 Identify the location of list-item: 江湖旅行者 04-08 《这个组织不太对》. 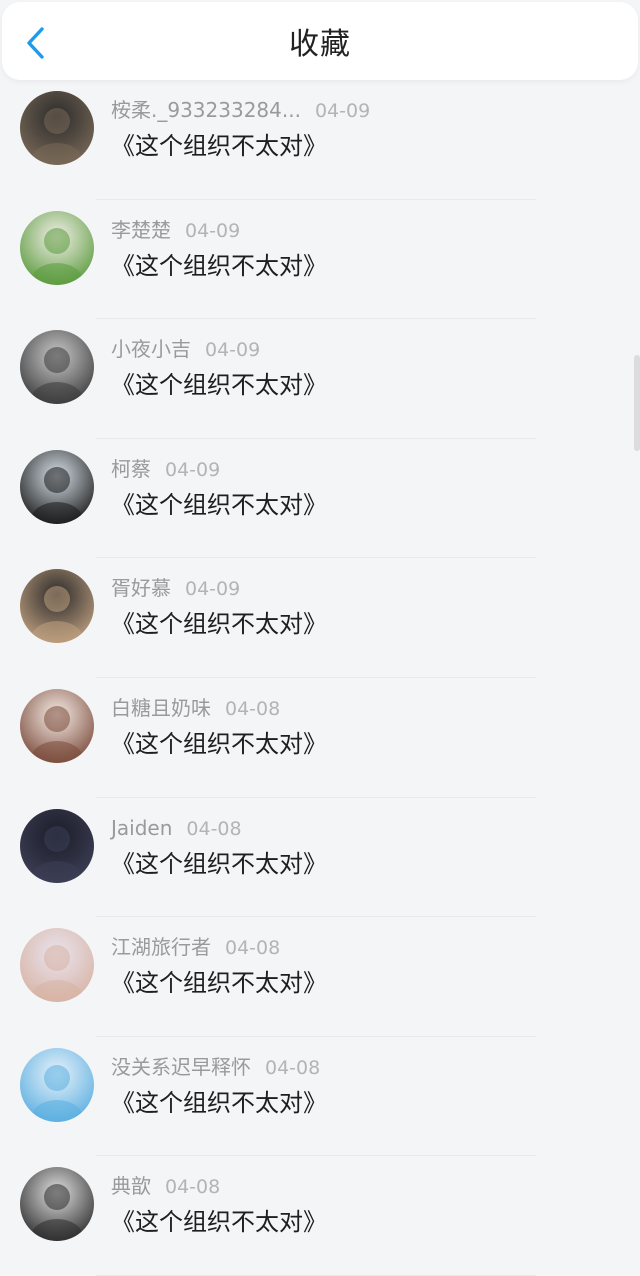
(320, 977).